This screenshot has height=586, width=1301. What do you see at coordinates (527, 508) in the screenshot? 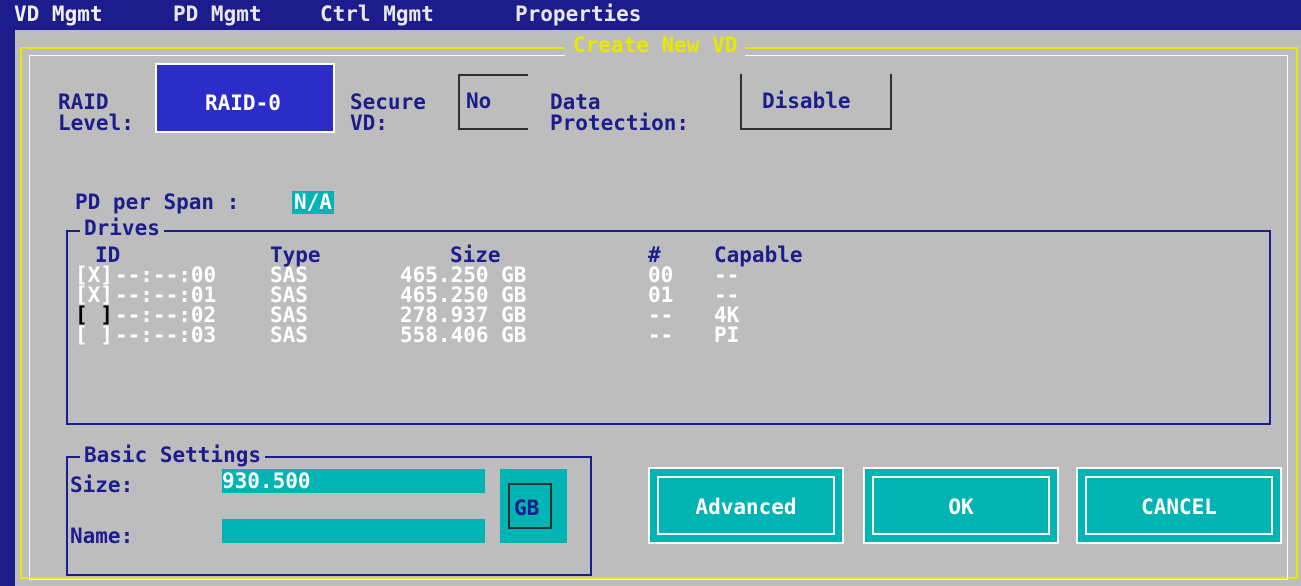
I see `unit-value: GB` at bounding box center [527, 508].